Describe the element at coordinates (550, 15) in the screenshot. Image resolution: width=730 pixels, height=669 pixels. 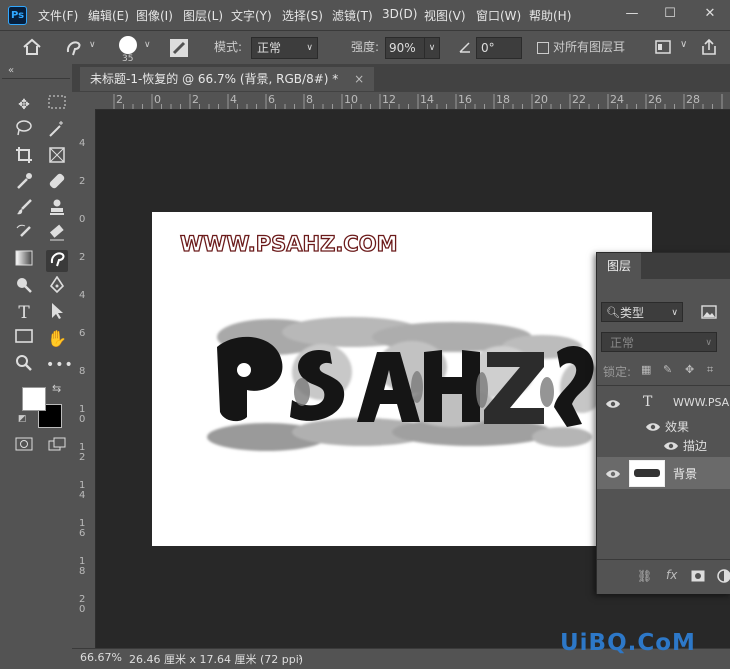
I see `menu-help: 帮助(H)` at that location.